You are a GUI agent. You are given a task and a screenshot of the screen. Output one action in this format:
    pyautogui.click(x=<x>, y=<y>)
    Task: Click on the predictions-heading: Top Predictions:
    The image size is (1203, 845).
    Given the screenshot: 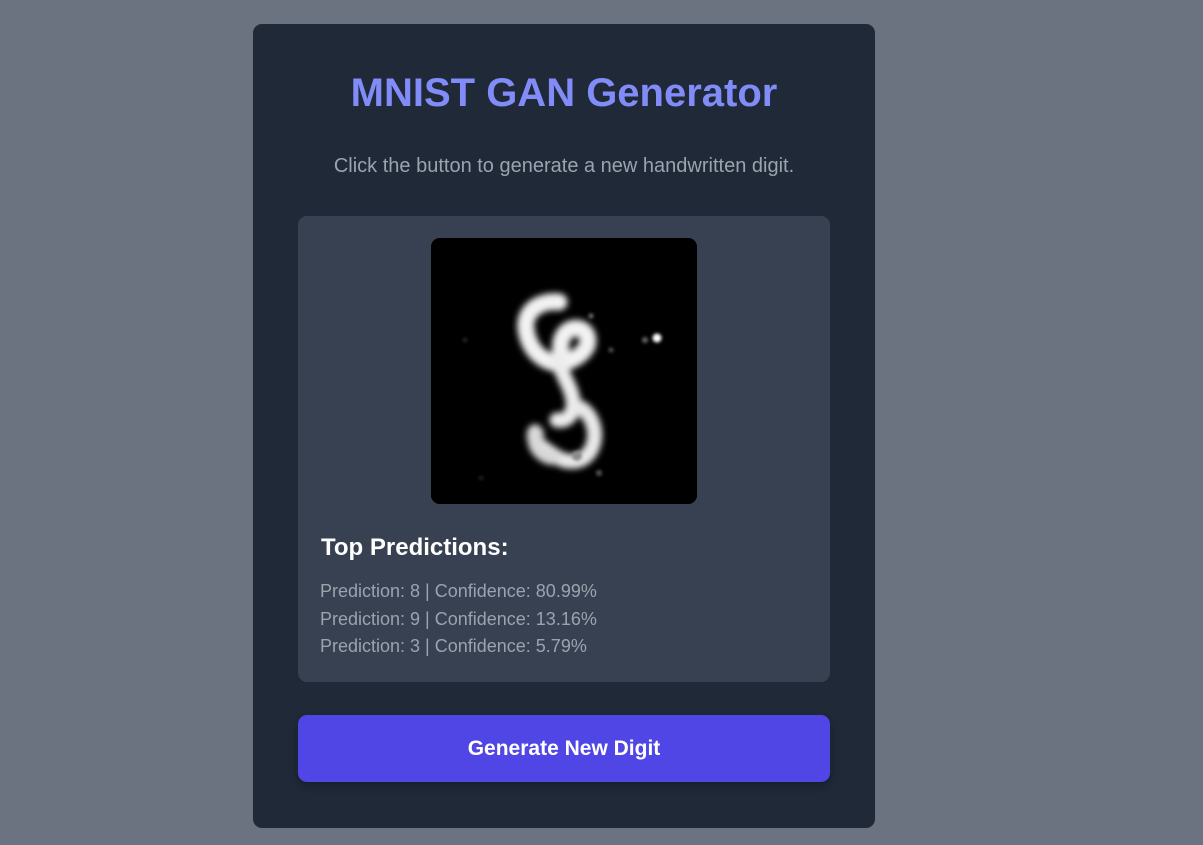 What is the action you would take?
    pyautogui.click(x=415, y=547)
    